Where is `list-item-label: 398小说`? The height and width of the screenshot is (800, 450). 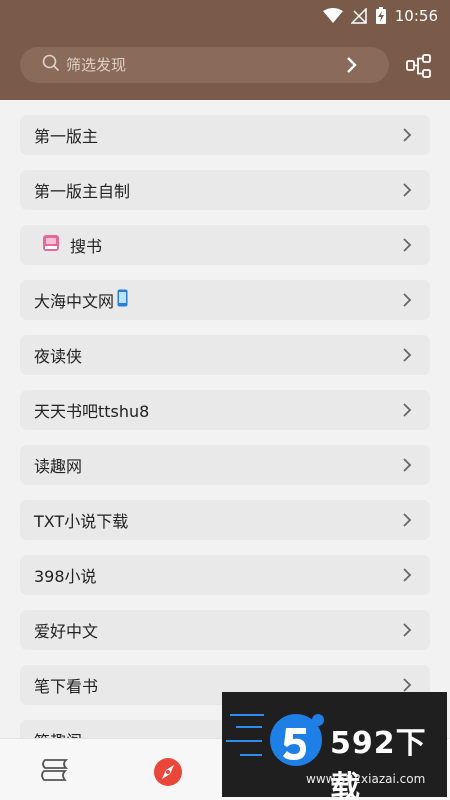
list-item-label: 398小说 is located at coordinates (65, 576).